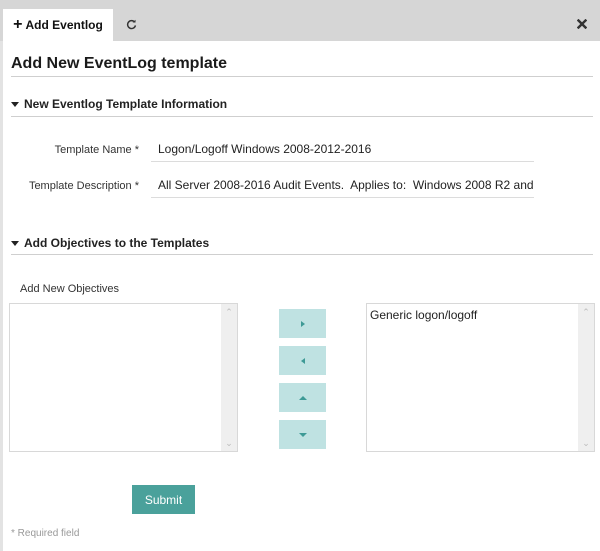 This screenshot has width=600, height=551. I want to click on close-icon, so click(582, 24).